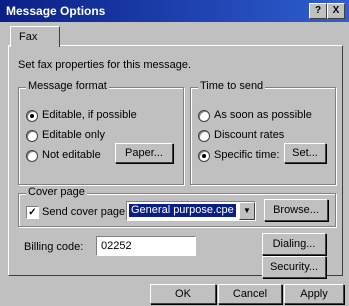 Image resolution: width=349 pixels, height=306 pixels. I want to click on tab-fax-label: Fax, so click(28, 37).